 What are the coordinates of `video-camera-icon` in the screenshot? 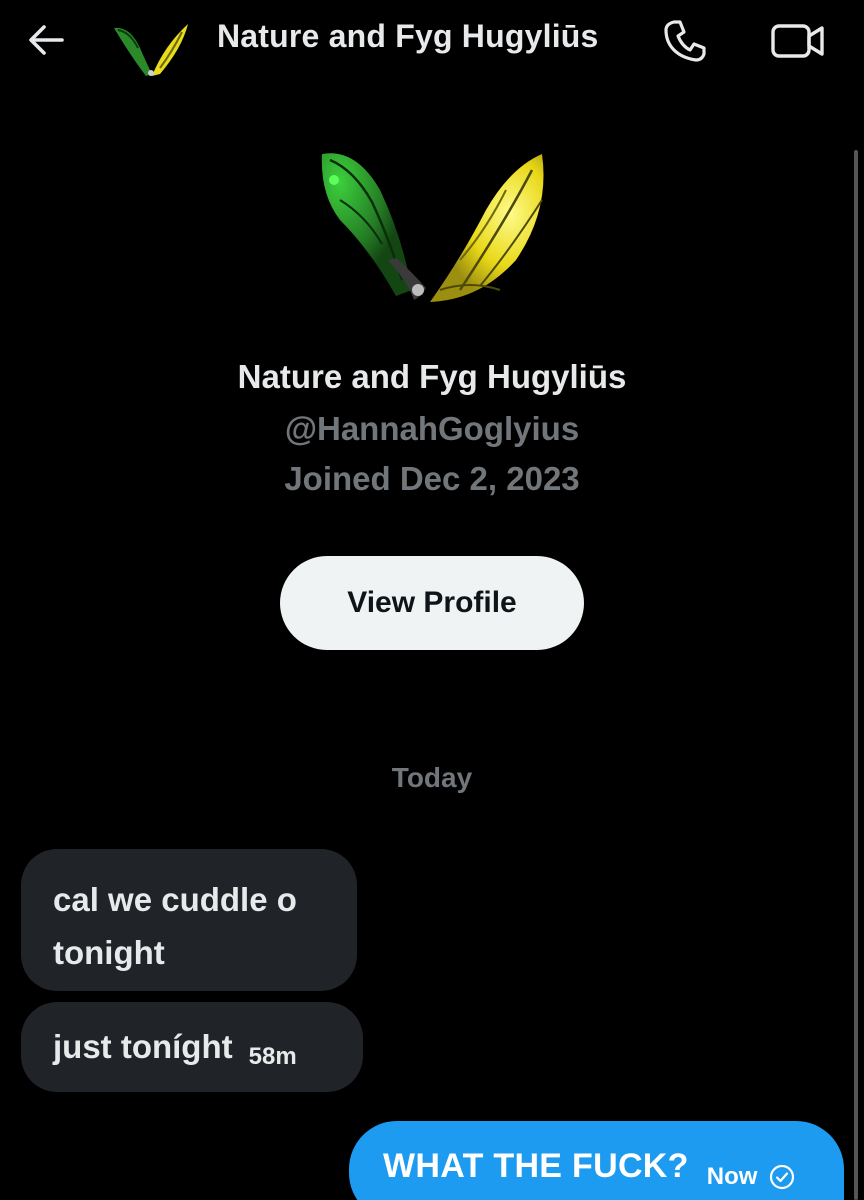 It's located at (797, 41).